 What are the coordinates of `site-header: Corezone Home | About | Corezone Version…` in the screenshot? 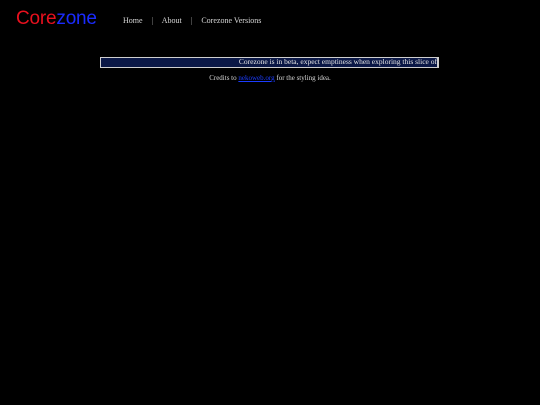 It's located at (166, 20).